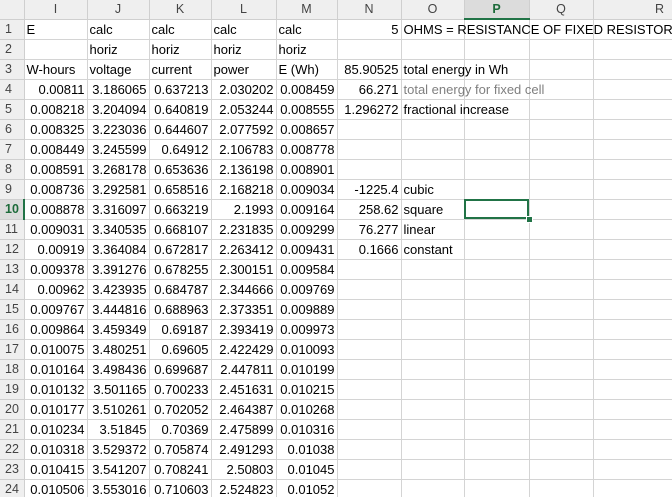  Describe the element at coordinates (12, 69) in the screenshot. I see `row-header: 3` at that location.